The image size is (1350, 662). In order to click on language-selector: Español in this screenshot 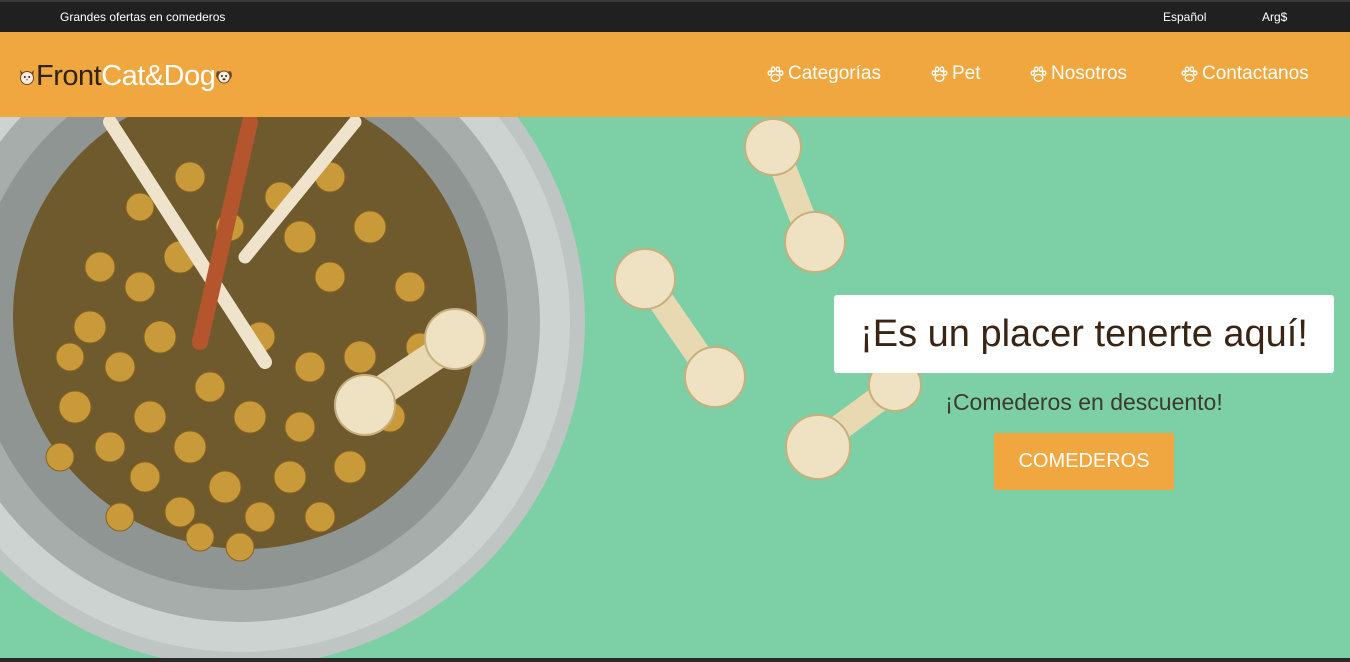, I will do `click(1184, 17)`.